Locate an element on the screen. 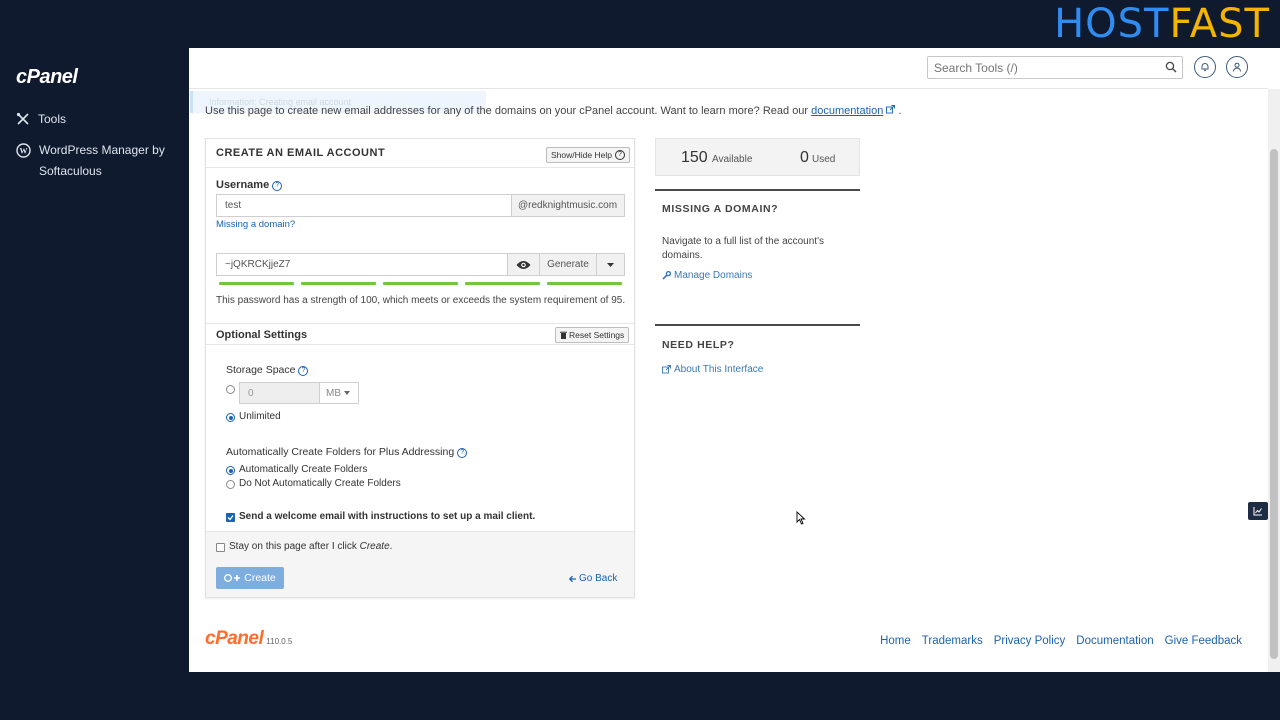  svg-text: W is located at coordinates (24, 151).